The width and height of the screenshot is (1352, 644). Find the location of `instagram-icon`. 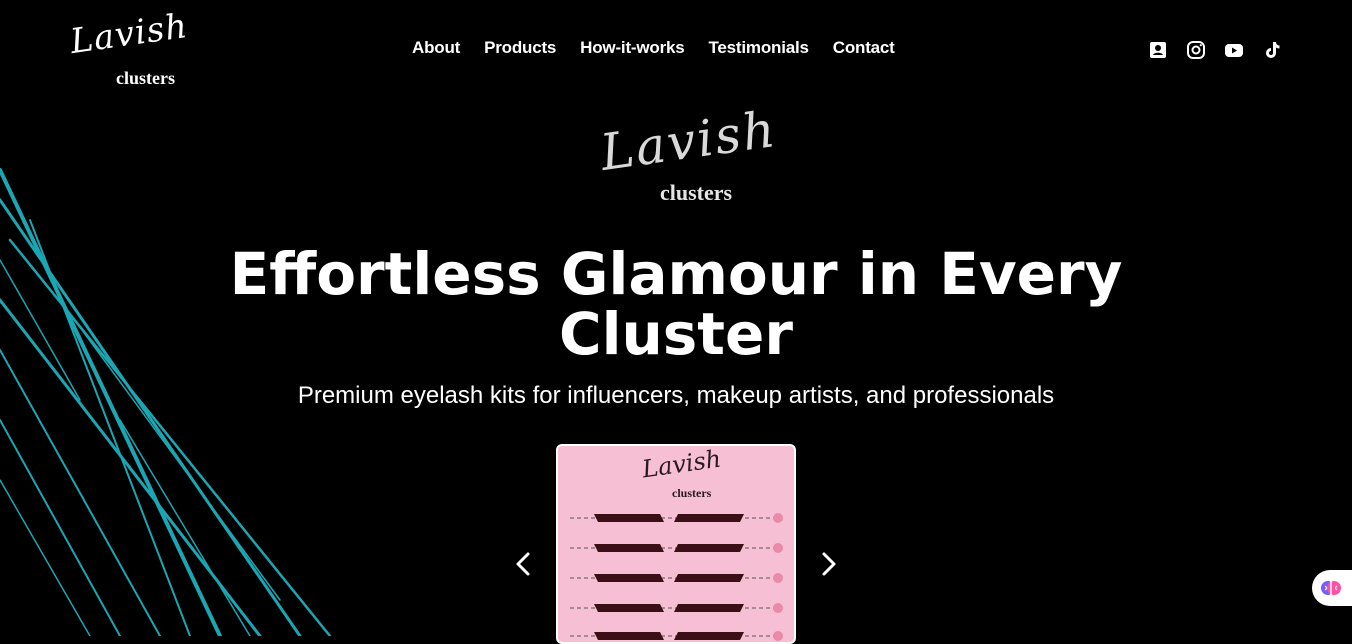

instagram-icon is located at coordinates (1196, 50).